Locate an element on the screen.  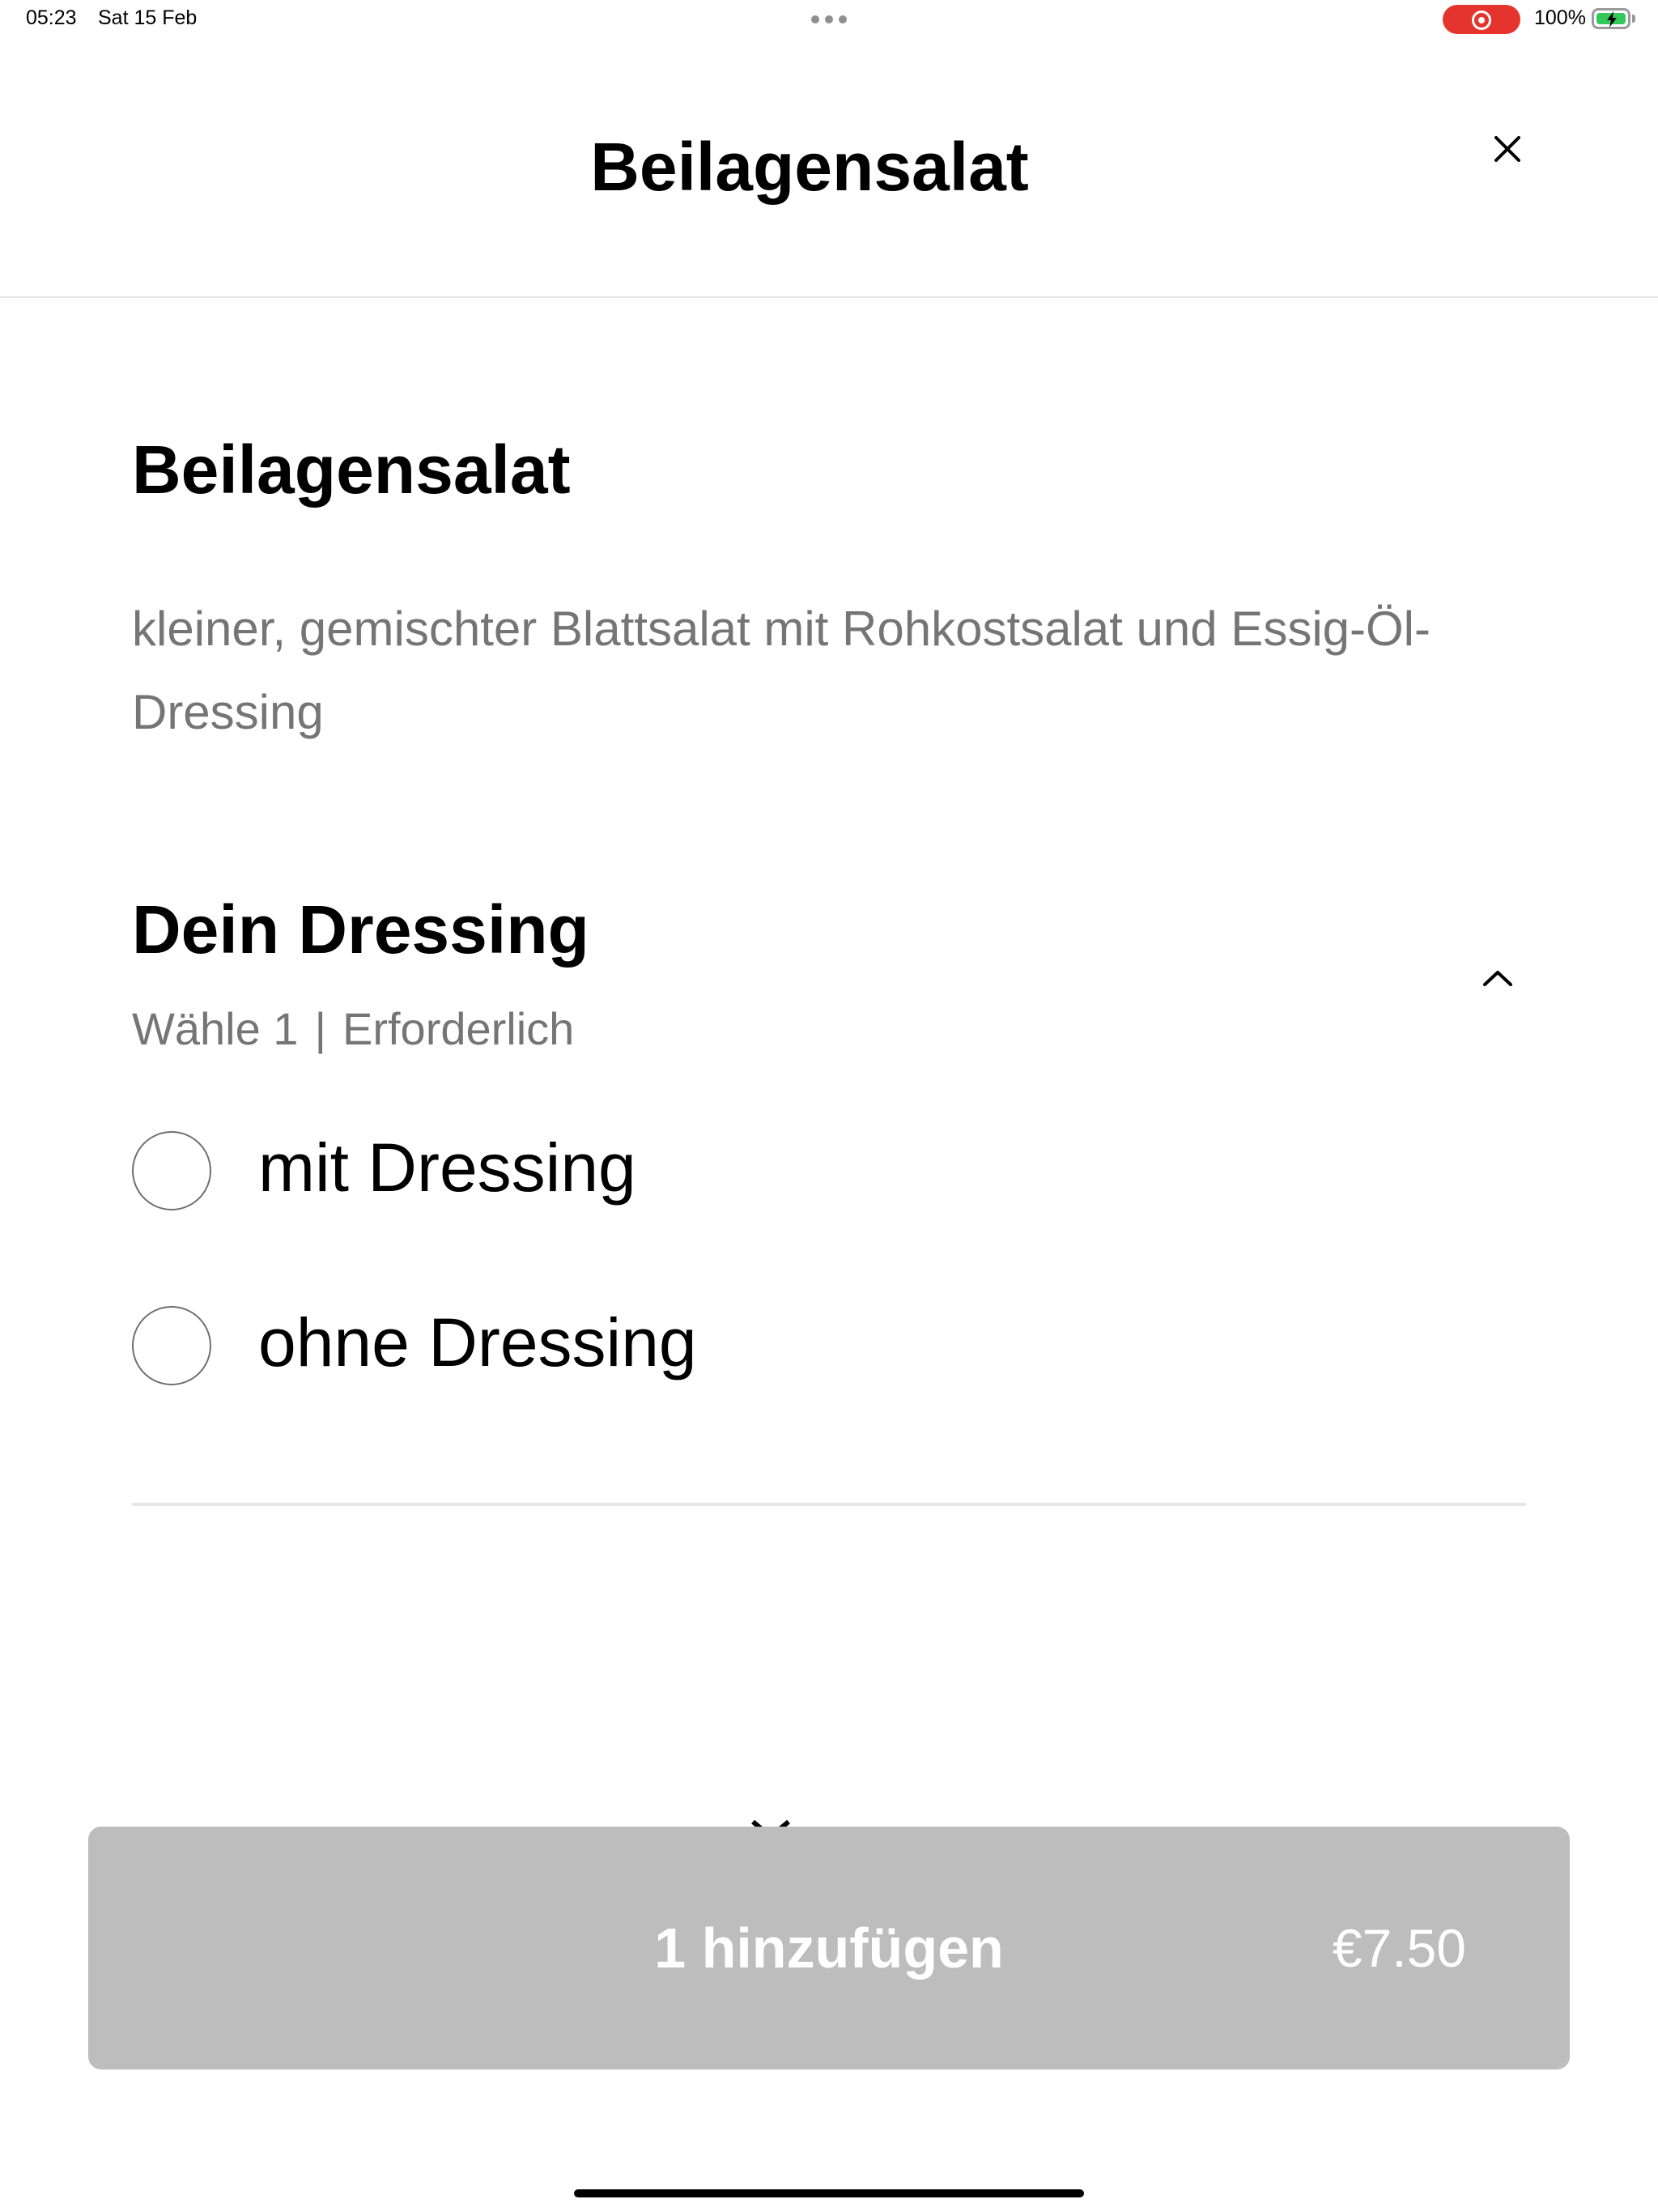
modal-header: Beilagensalat is located at coordinates (829, 168).